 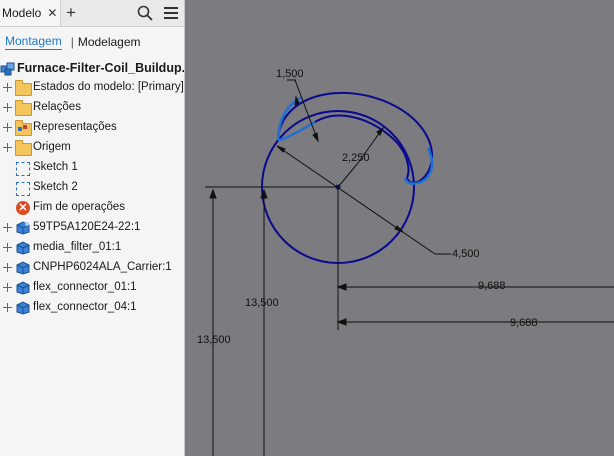 I want to click on tree-item-label: Fim de operações, so click(x=79, y=207).